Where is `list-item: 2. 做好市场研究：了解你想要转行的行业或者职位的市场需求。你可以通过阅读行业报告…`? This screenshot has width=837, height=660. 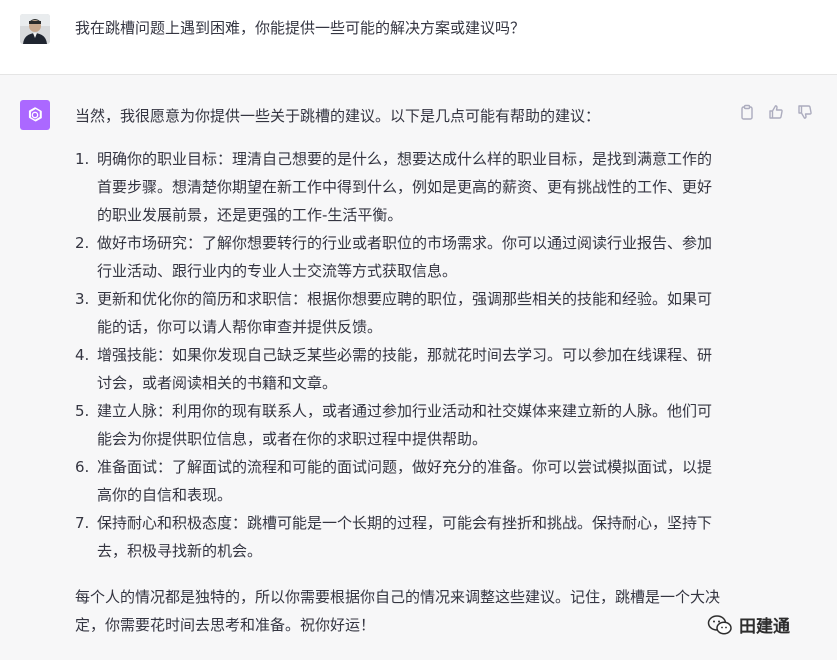 list-item: 2. 做好市场研究：了解你想要转行的行业或者职位的市场需求。你可以通过阅读行业报告… is located at coordinates (397, 257).